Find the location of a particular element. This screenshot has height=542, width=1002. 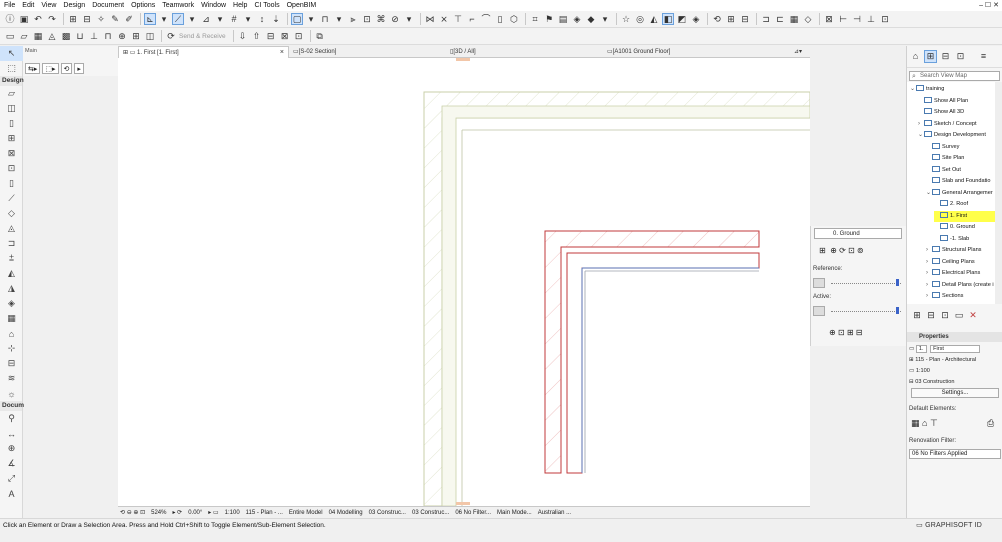

tree-item: › Structural Plans is located at coordinates (953, 250).